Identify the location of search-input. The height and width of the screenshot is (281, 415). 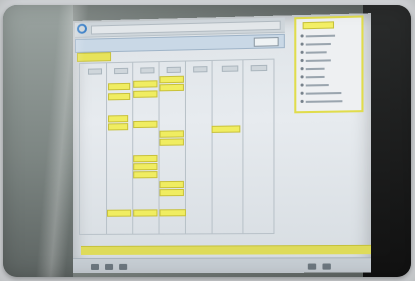
(185, 27).